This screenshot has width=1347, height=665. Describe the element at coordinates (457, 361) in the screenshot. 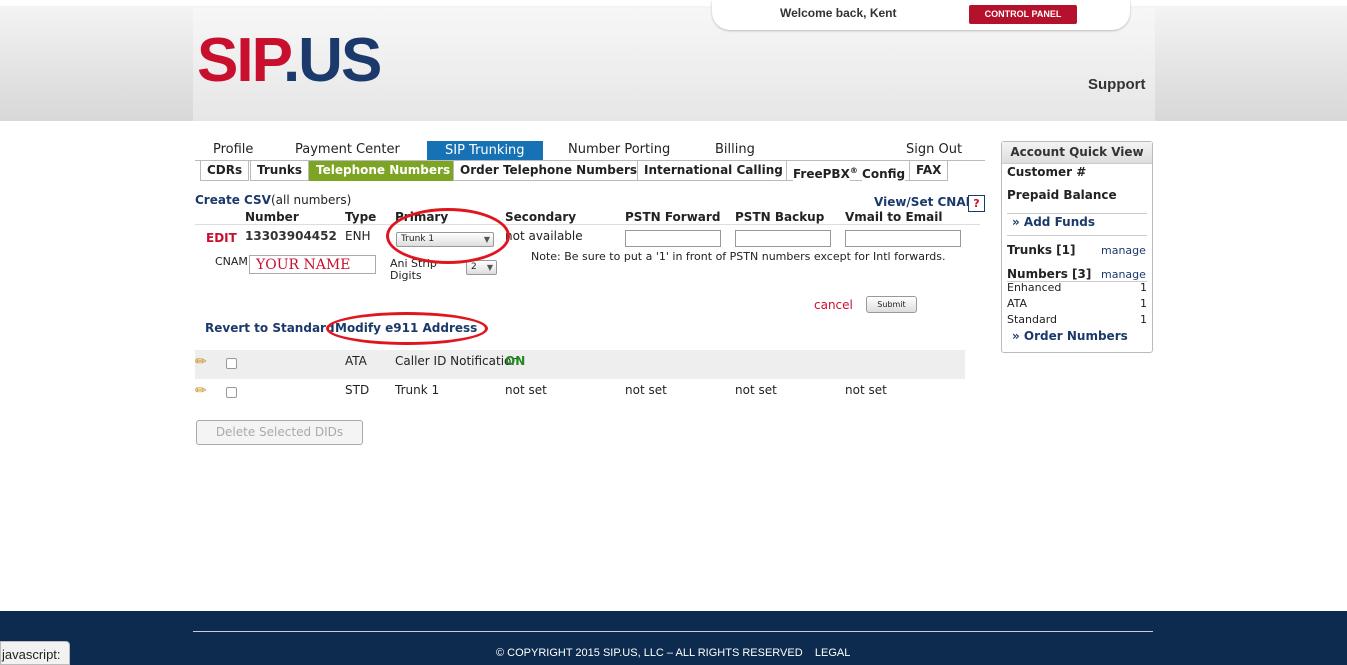

I see `row-primary: Caller ID Notification` at that location.